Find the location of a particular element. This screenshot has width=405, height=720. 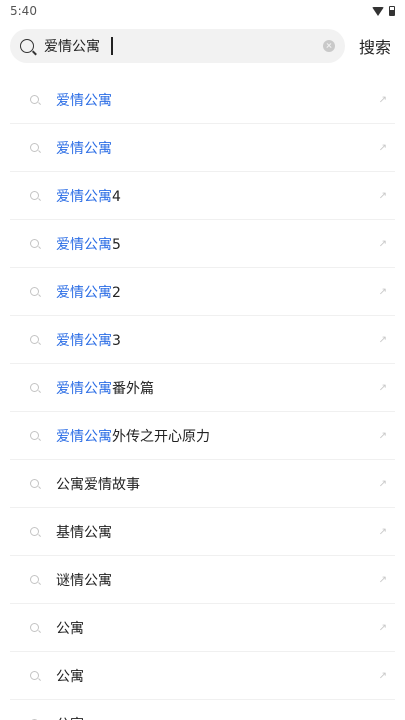

suggestion-rest: 4 is located at coordinates (116, 196).